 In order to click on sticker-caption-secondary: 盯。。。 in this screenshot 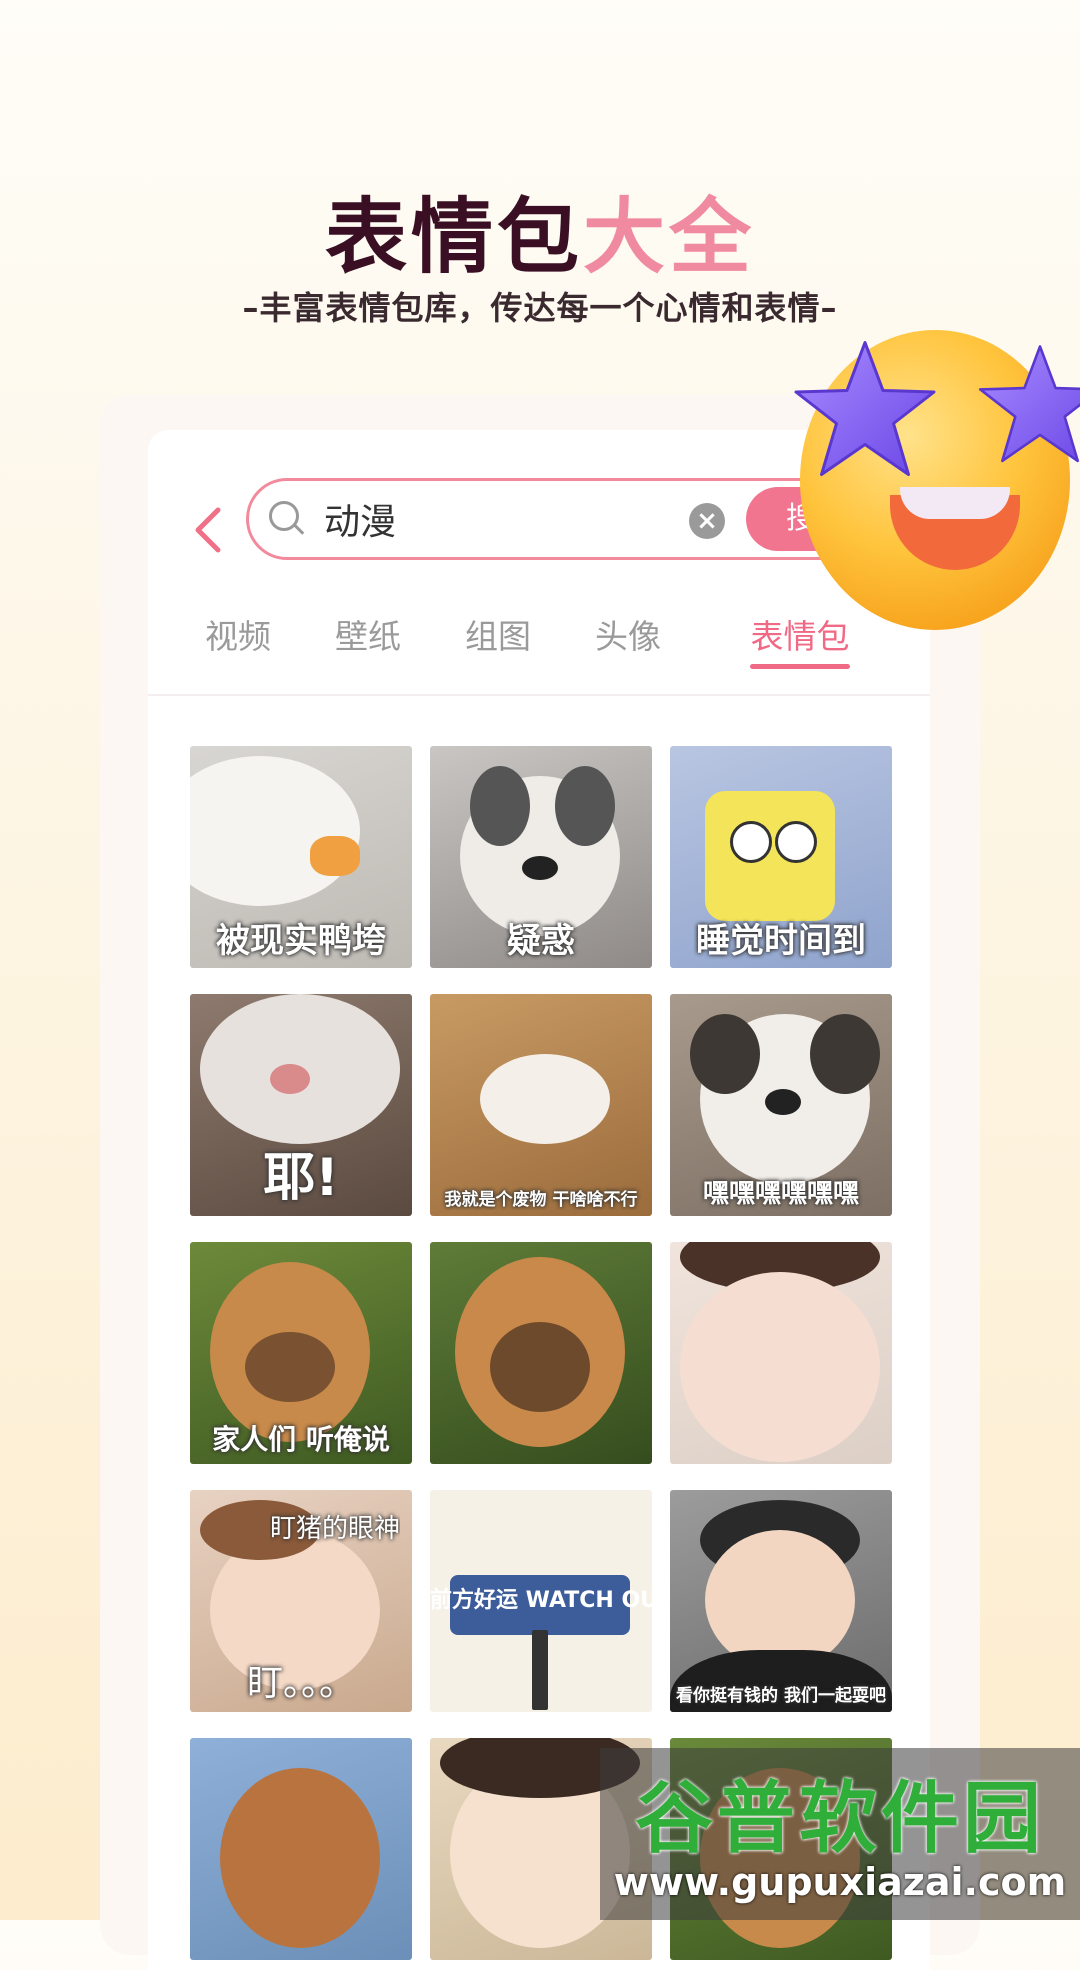, I will do `click(300, 1683)`.